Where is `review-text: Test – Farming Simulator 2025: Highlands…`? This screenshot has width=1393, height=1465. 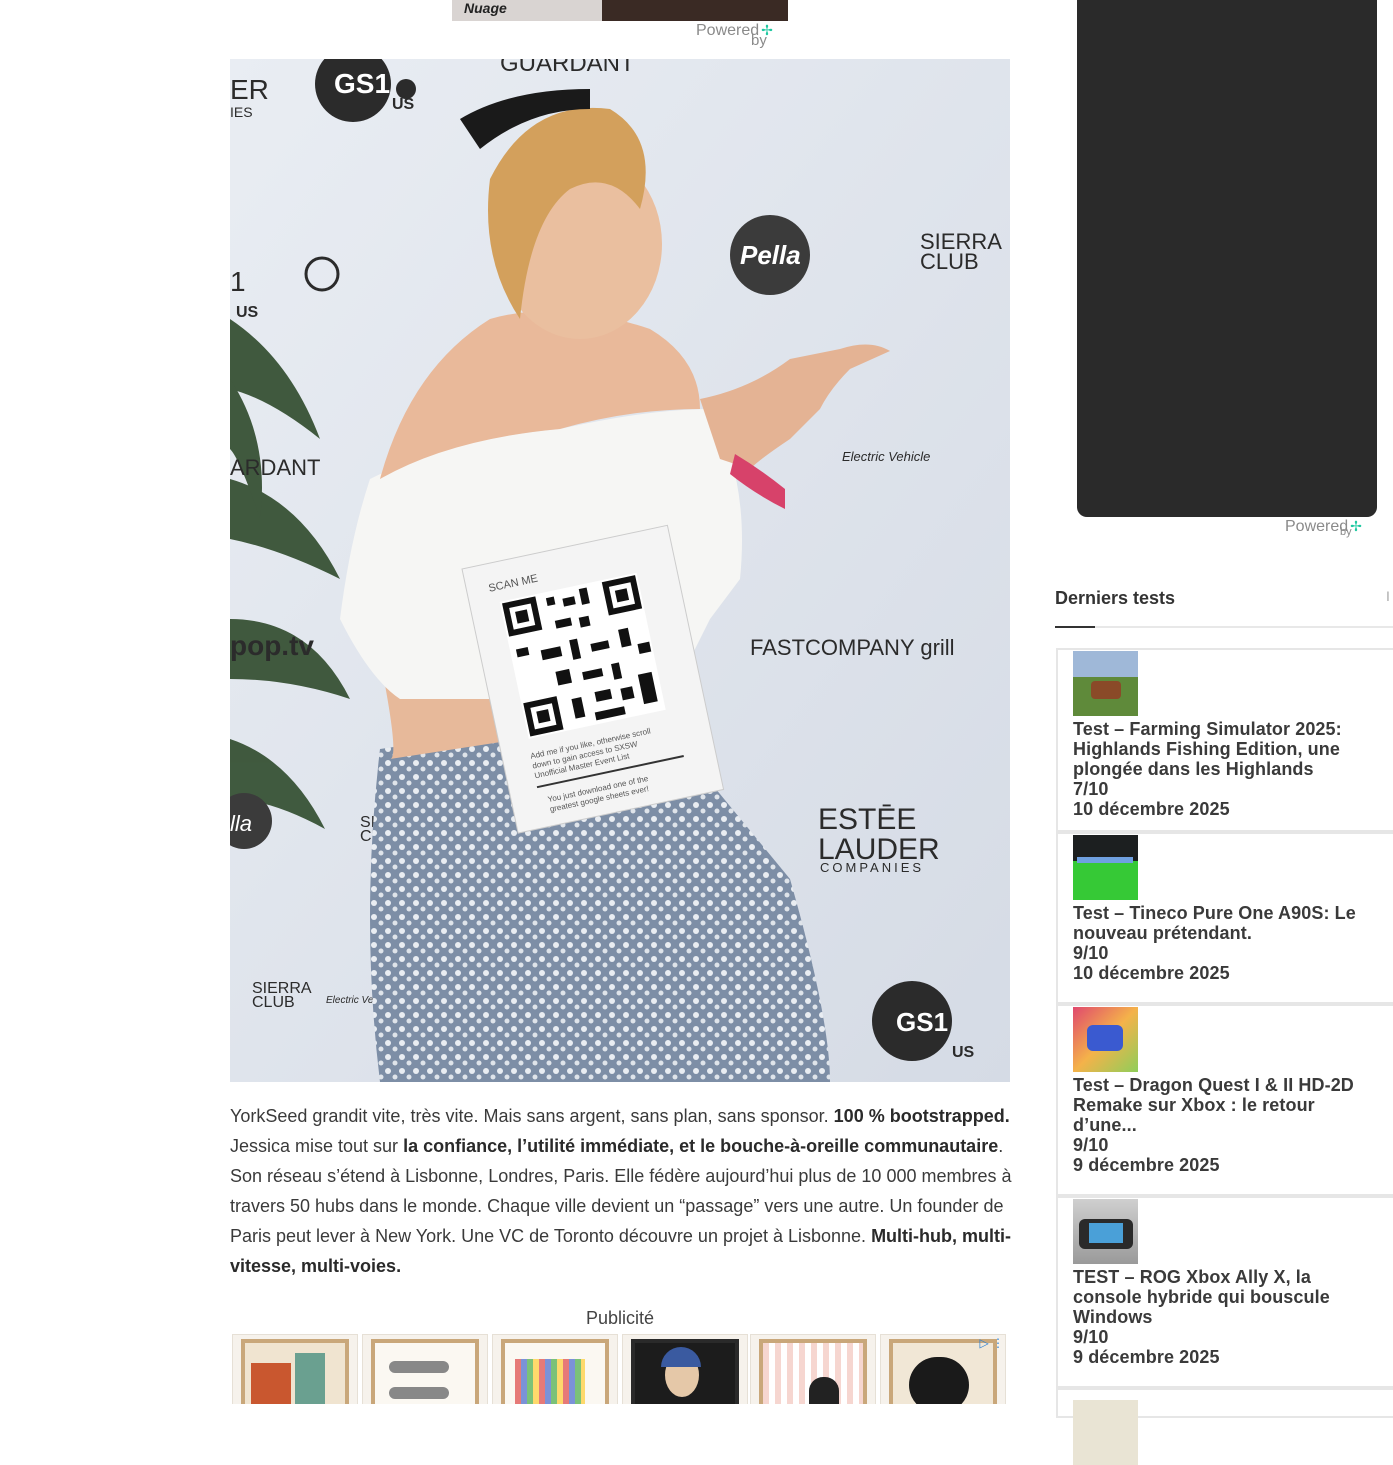
review-text: Test – Farming Simulator 2025: Highlands… is located at coordinates (1228, 769).